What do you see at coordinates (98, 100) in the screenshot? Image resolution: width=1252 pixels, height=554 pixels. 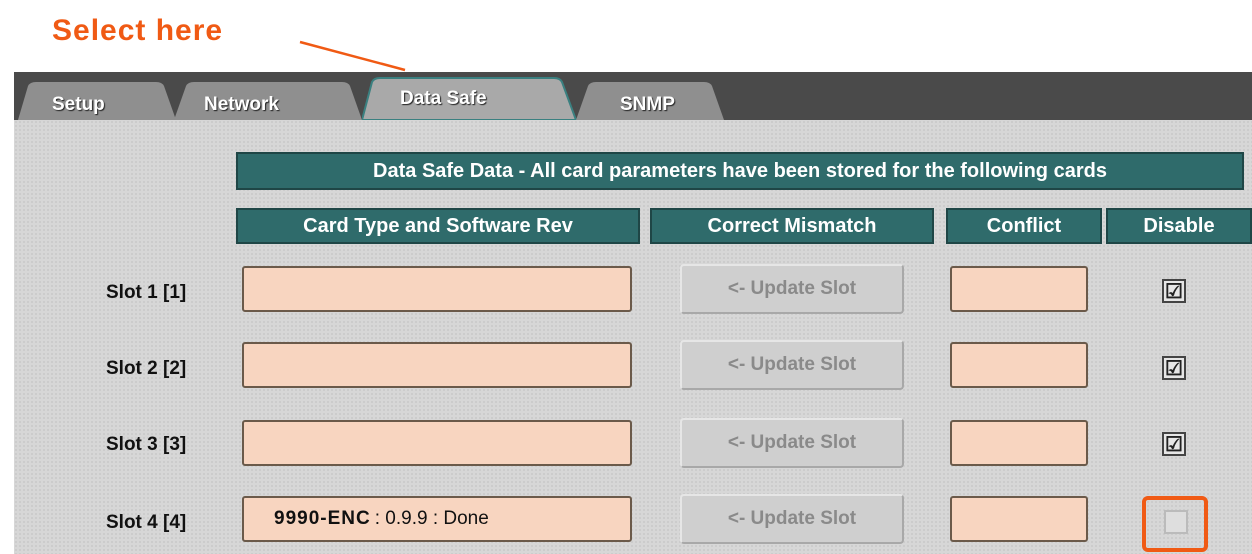 I see `tab-setup: Setup` at bounding box center [98, 100].